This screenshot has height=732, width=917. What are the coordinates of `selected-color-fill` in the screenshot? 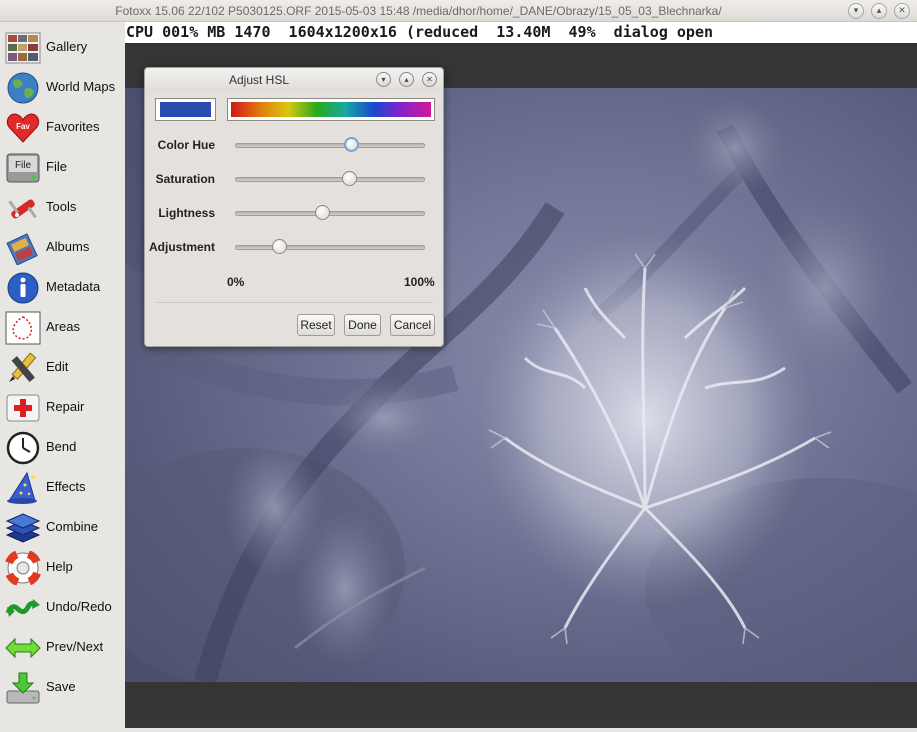 It's located at (185, 109).